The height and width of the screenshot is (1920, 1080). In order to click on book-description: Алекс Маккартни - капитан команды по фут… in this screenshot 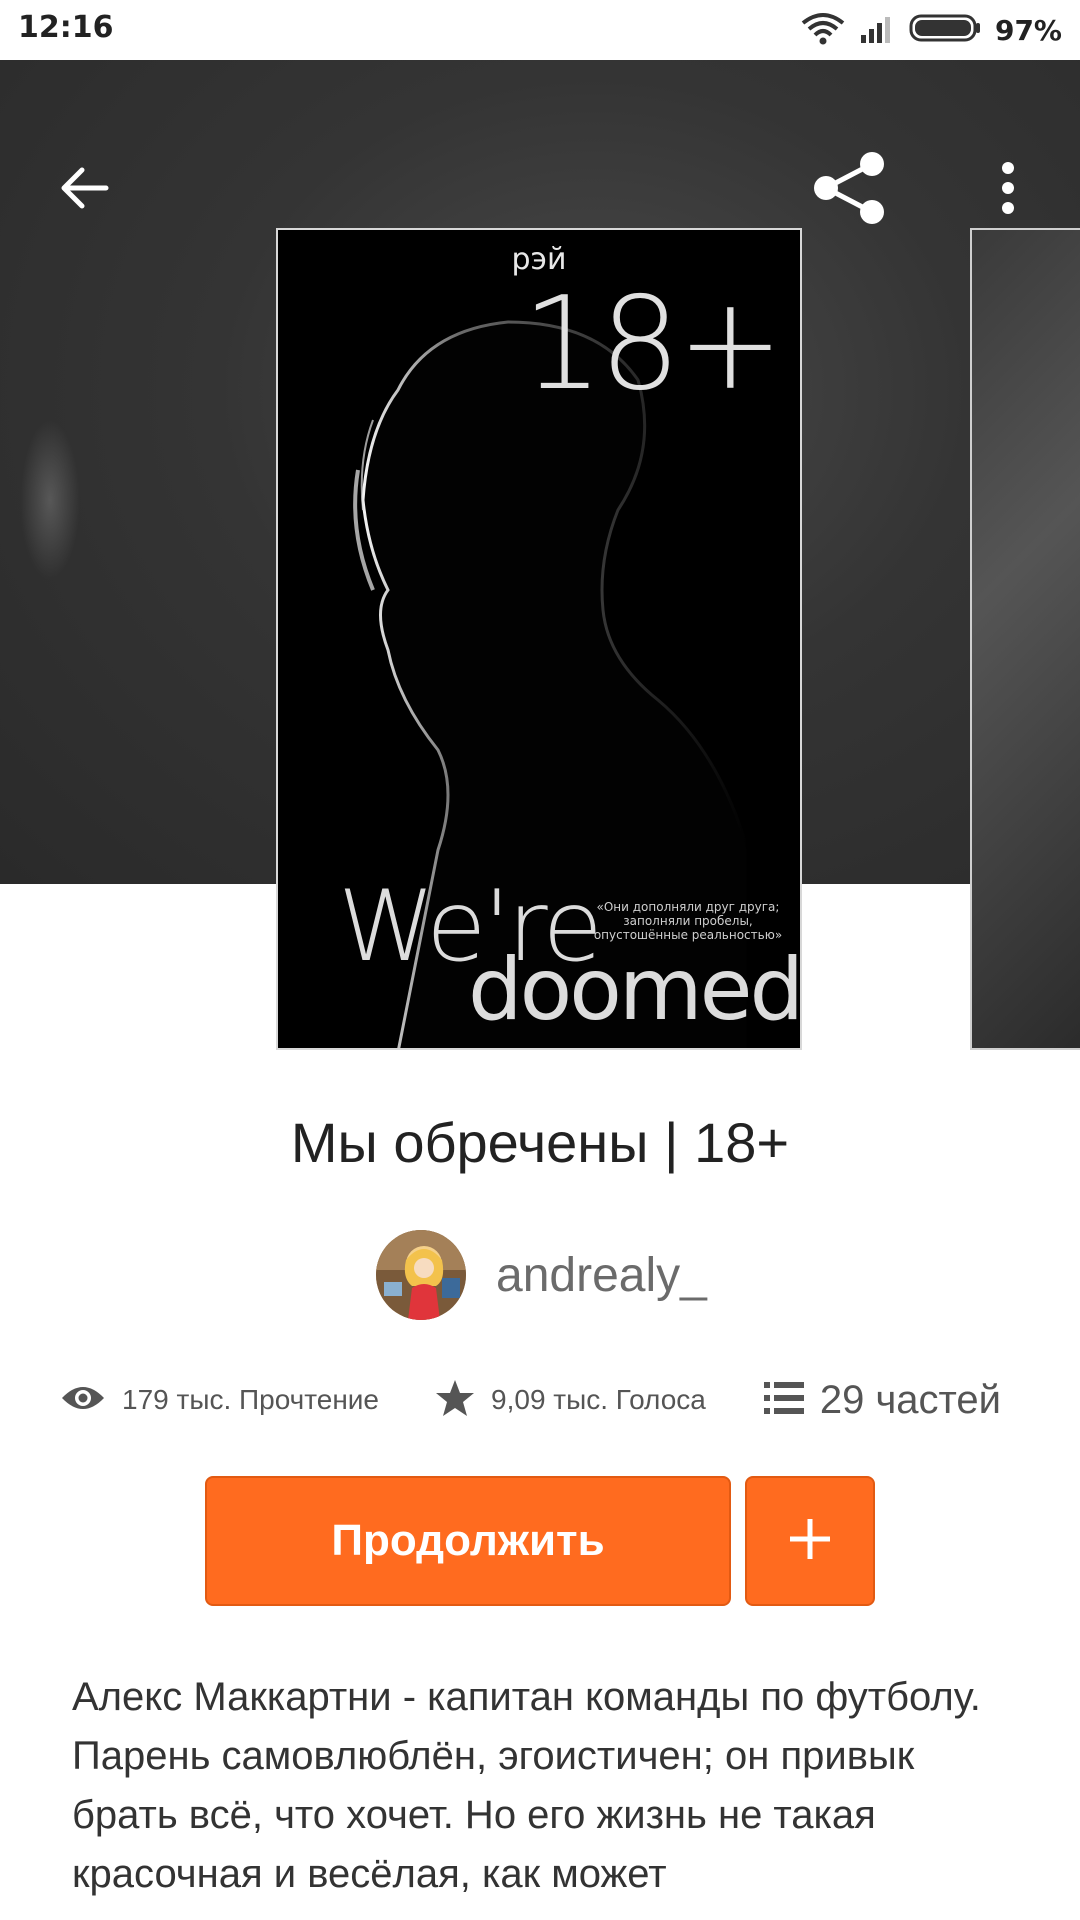, I will do `click(526, 1785)`.